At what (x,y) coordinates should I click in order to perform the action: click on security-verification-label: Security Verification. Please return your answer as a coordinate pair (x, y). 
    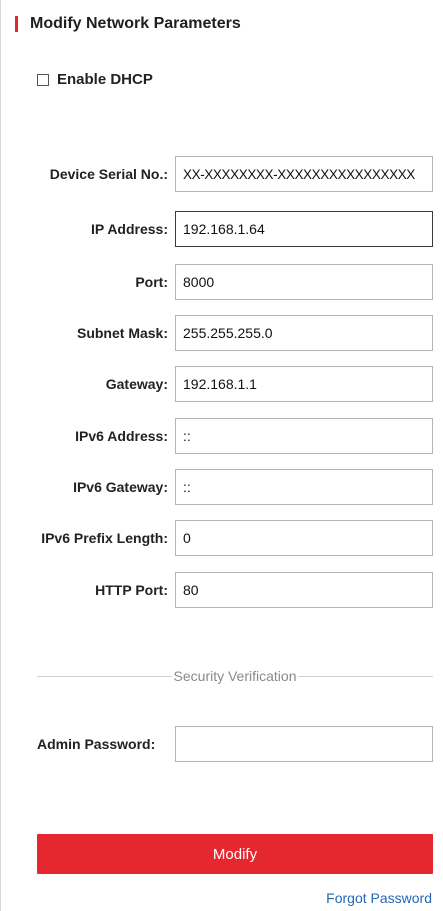
    Looking at the image, I should click on (235, 676).